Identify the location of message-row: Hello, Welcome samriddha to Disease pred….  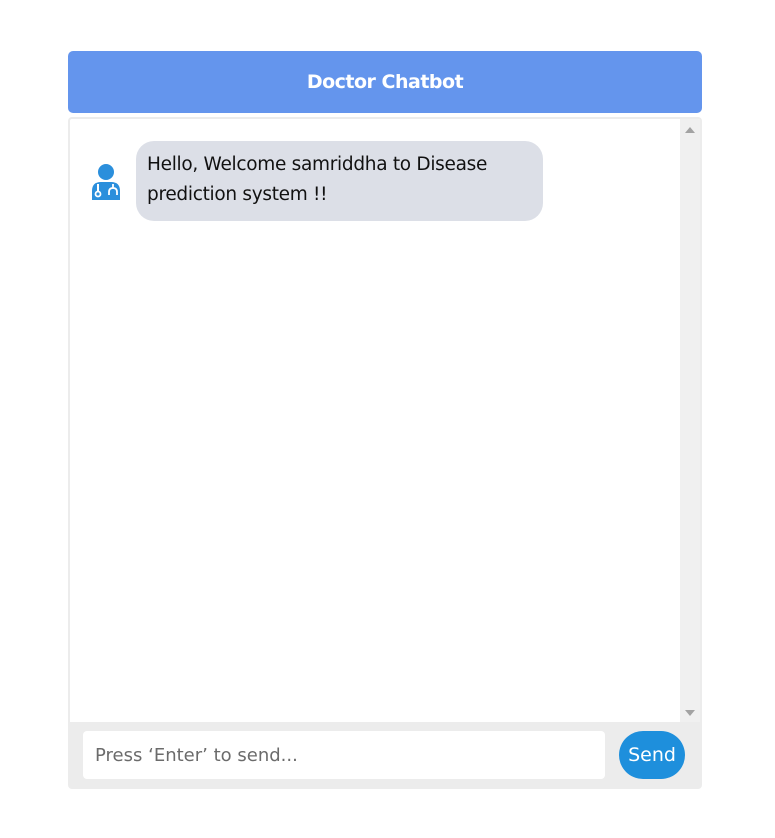
(315, 181).